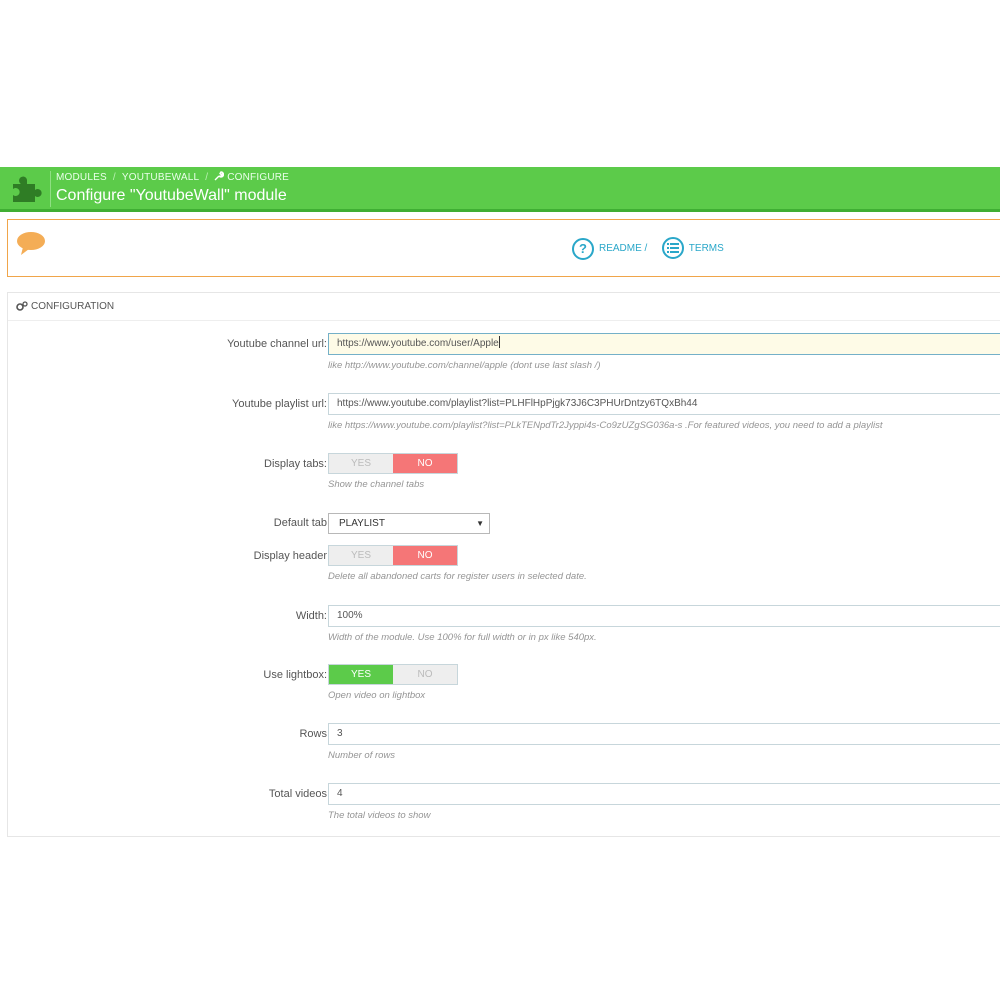  What do you see at coordinates (290, 556) in the screenshot?
I see `display-header-label: Display header` at bounding box center [290, 556].